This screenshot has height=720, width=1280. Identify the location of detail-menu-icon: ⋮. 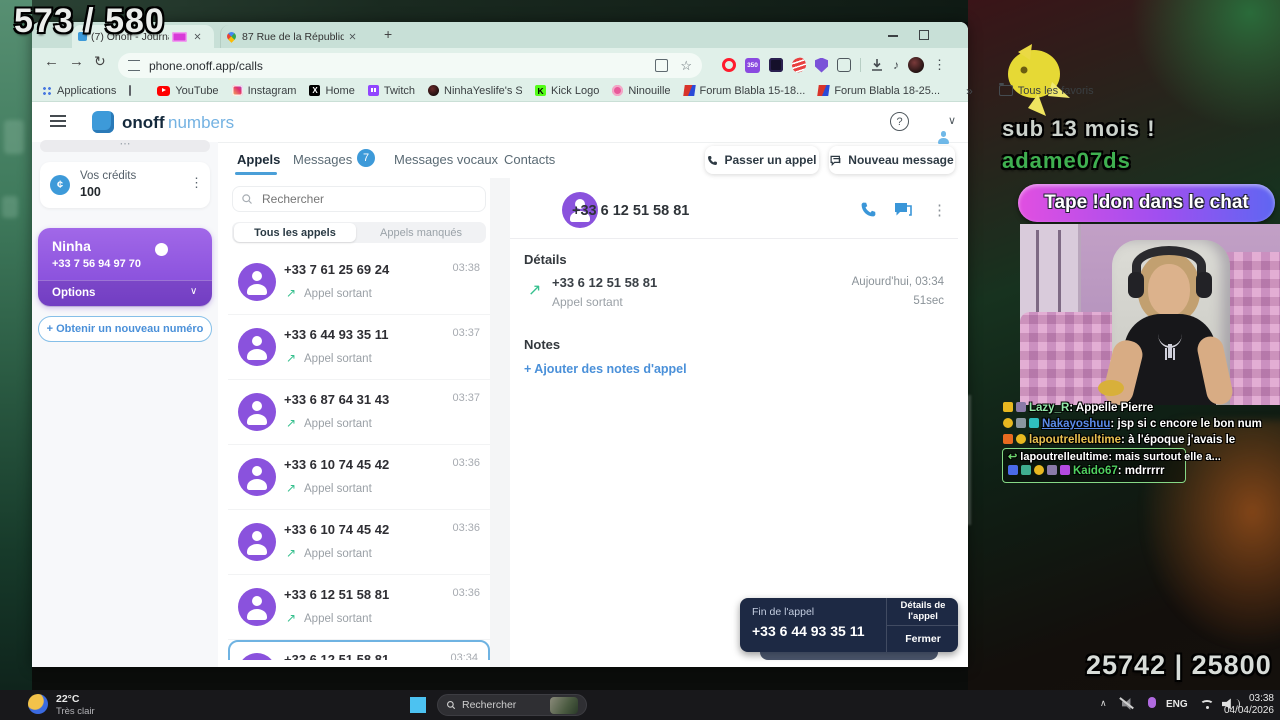
(939, 210).